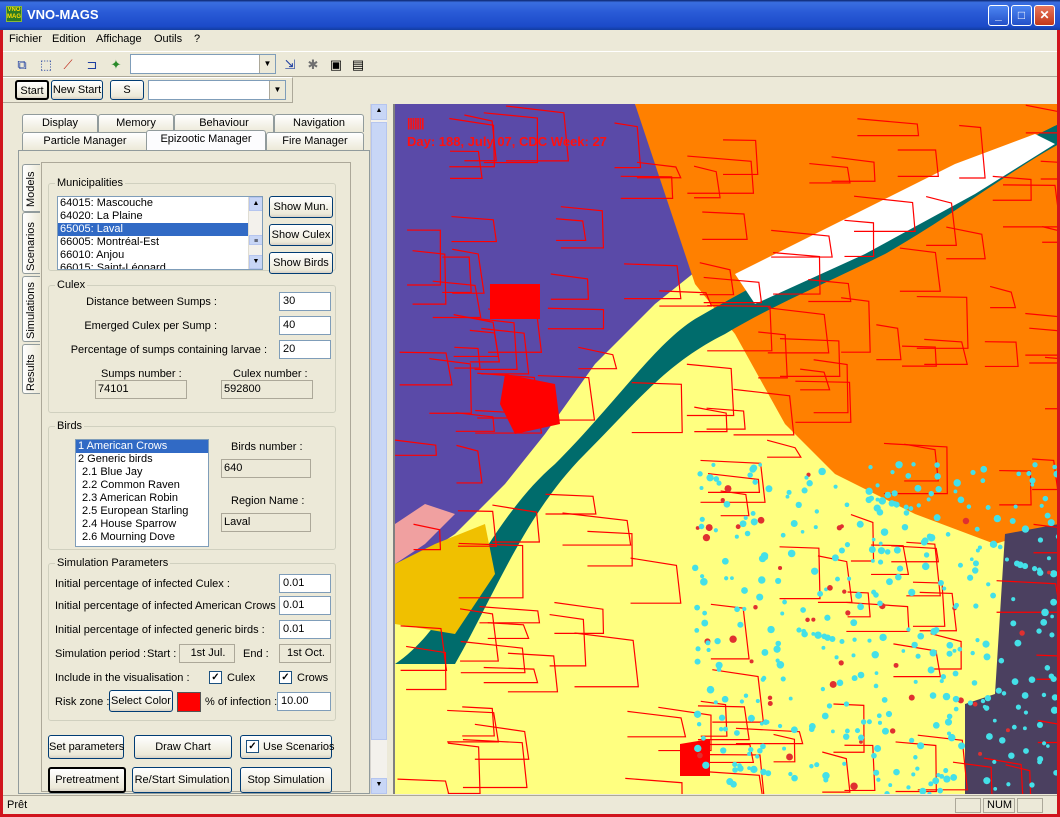  What do you see at coordinates (119, 39) in the screenshot?
I see `menu-affichage: Affichage` at bounding box center [119, 39].